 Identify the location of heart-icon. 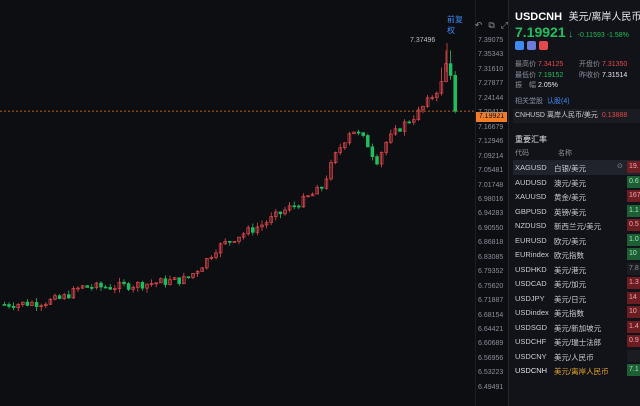
(543, 45).